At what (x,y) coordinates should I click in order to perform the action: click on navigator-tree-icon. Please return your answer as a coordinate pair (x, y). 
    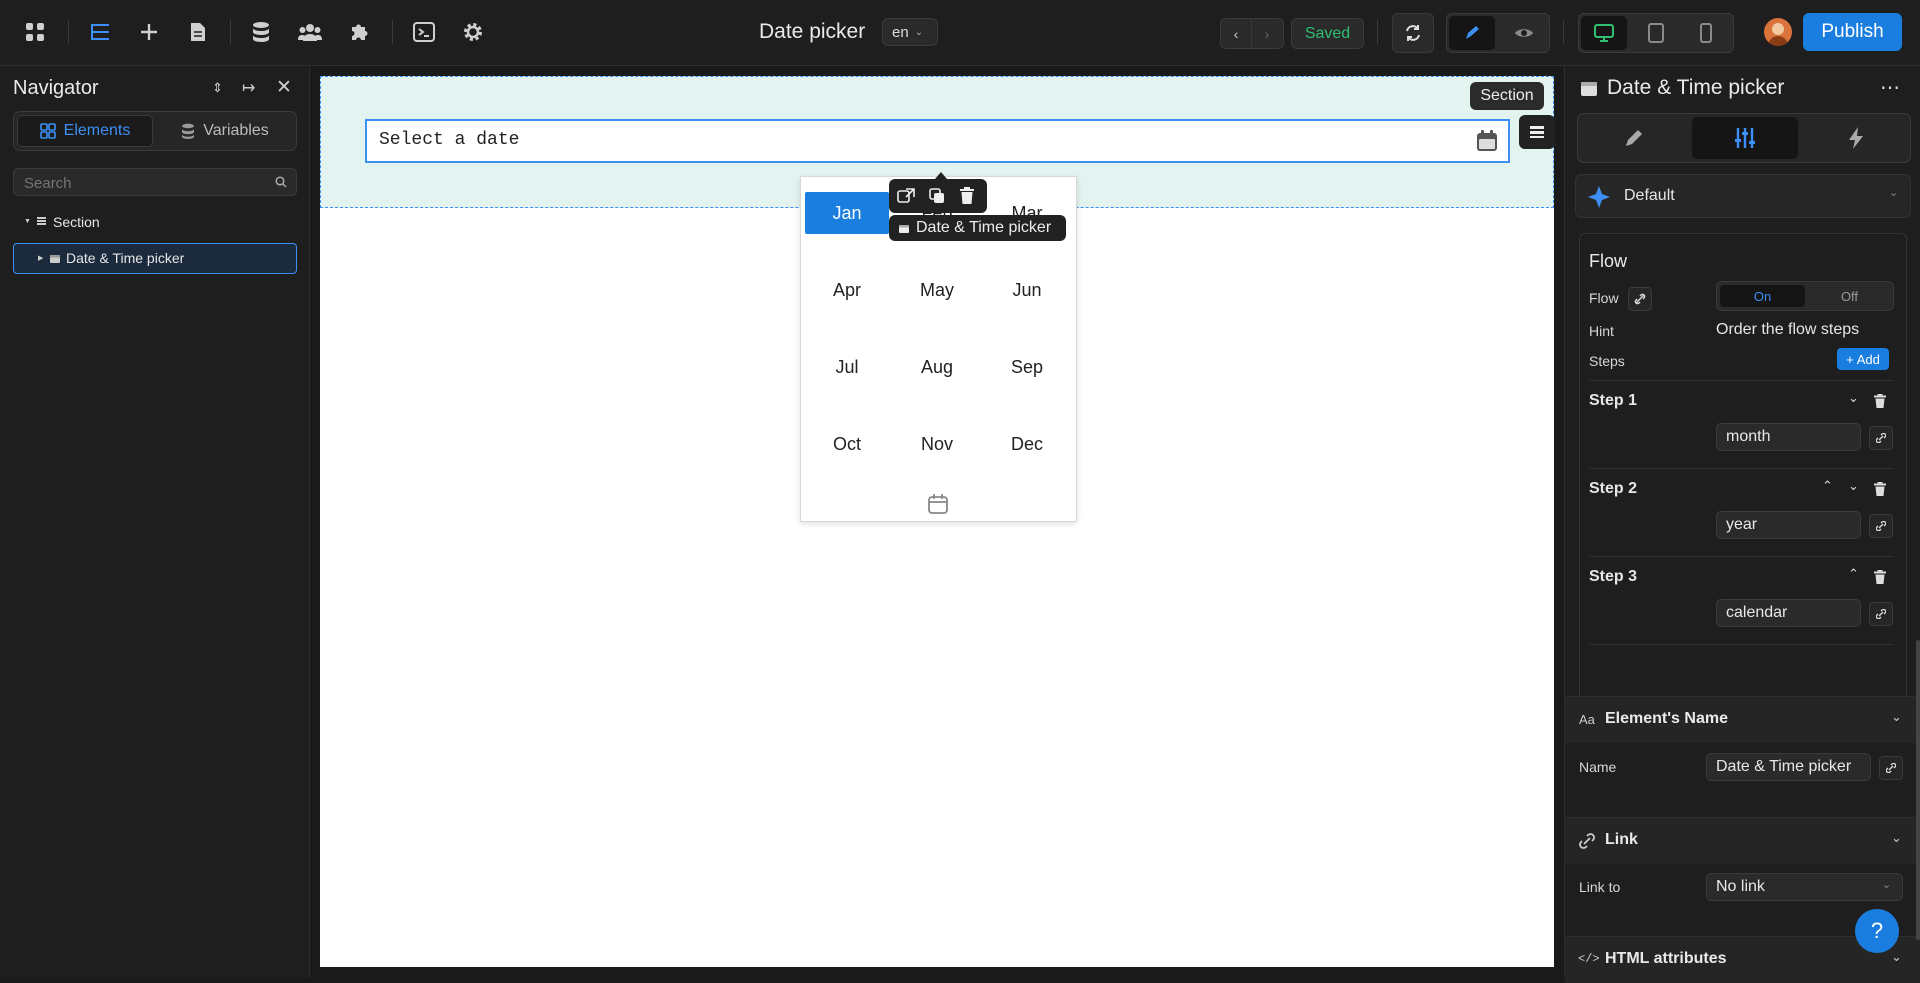
    Looking at the image, I should click on (100, 32).